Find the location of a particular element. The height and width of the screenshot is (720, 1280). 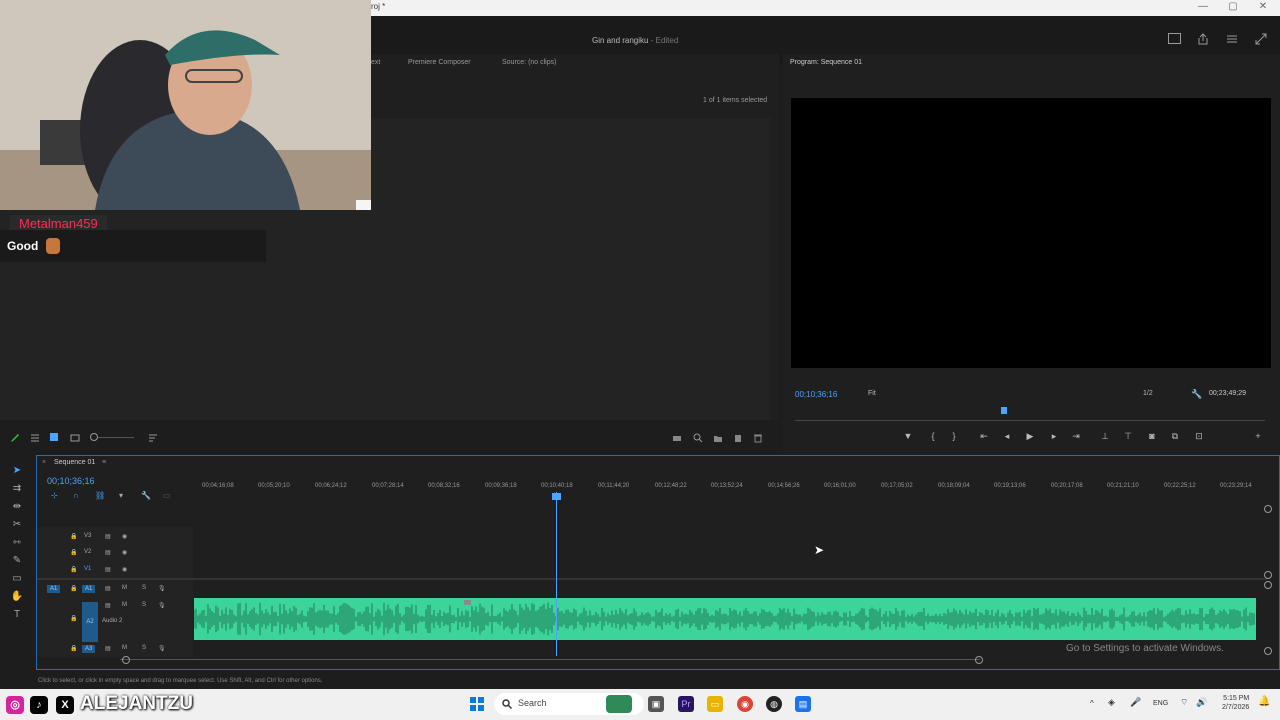

step-back-icon: ◂ is located at coordinates (1007, 436).